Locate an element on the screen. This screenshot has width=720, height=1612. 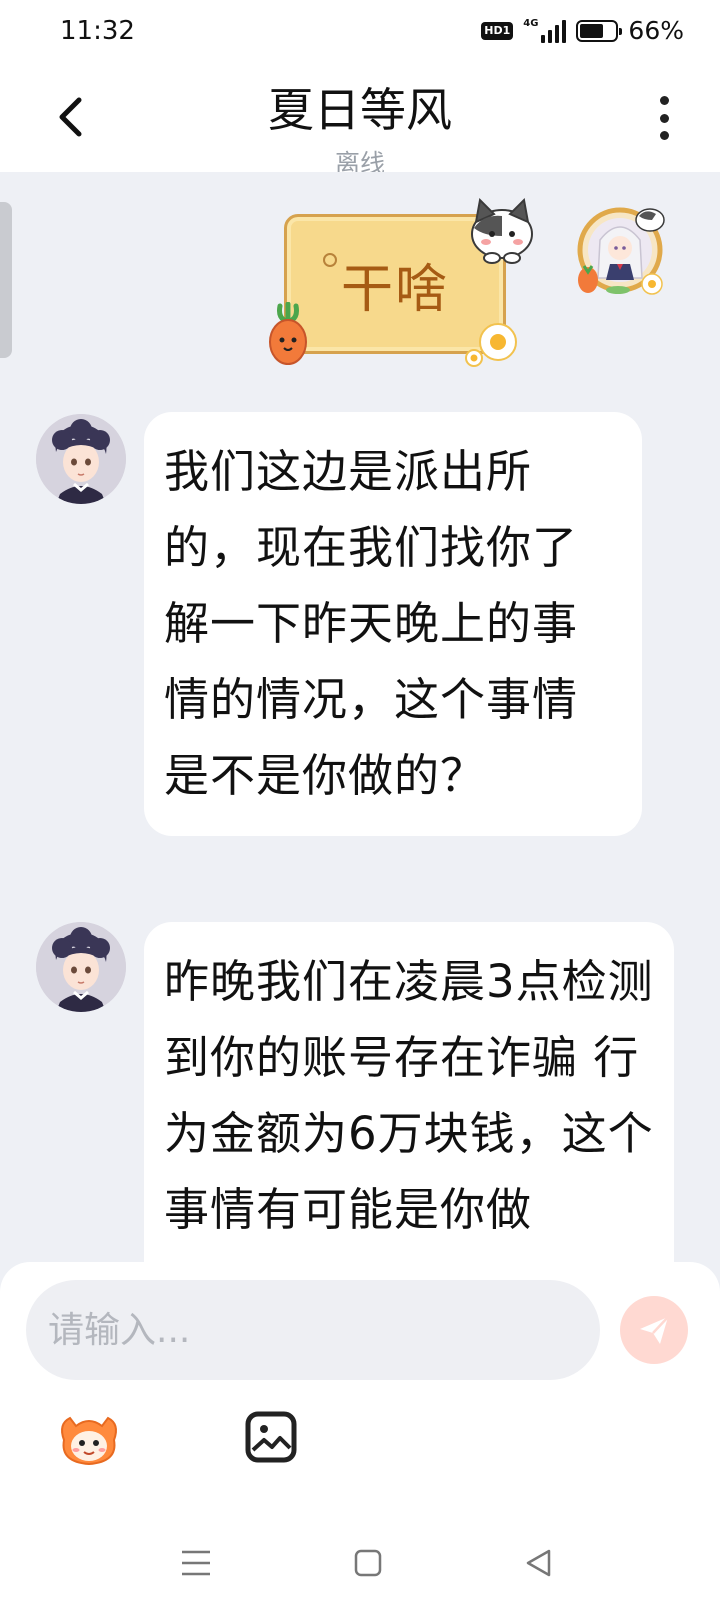
status-time: 11:32 is located at coordinates (97, 31).